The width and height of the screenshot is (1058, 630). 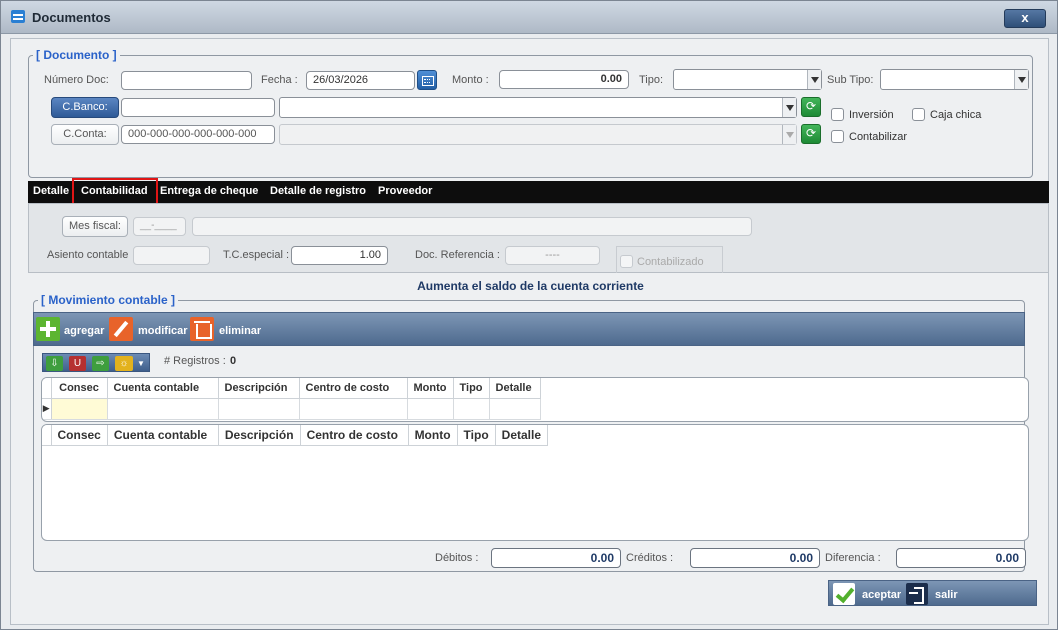 What do you see at coordinates (529, 329) in the screenshot?
I see `movimiento-toolbar: agregar modificar eliminar` at bounding box center [529, 329].